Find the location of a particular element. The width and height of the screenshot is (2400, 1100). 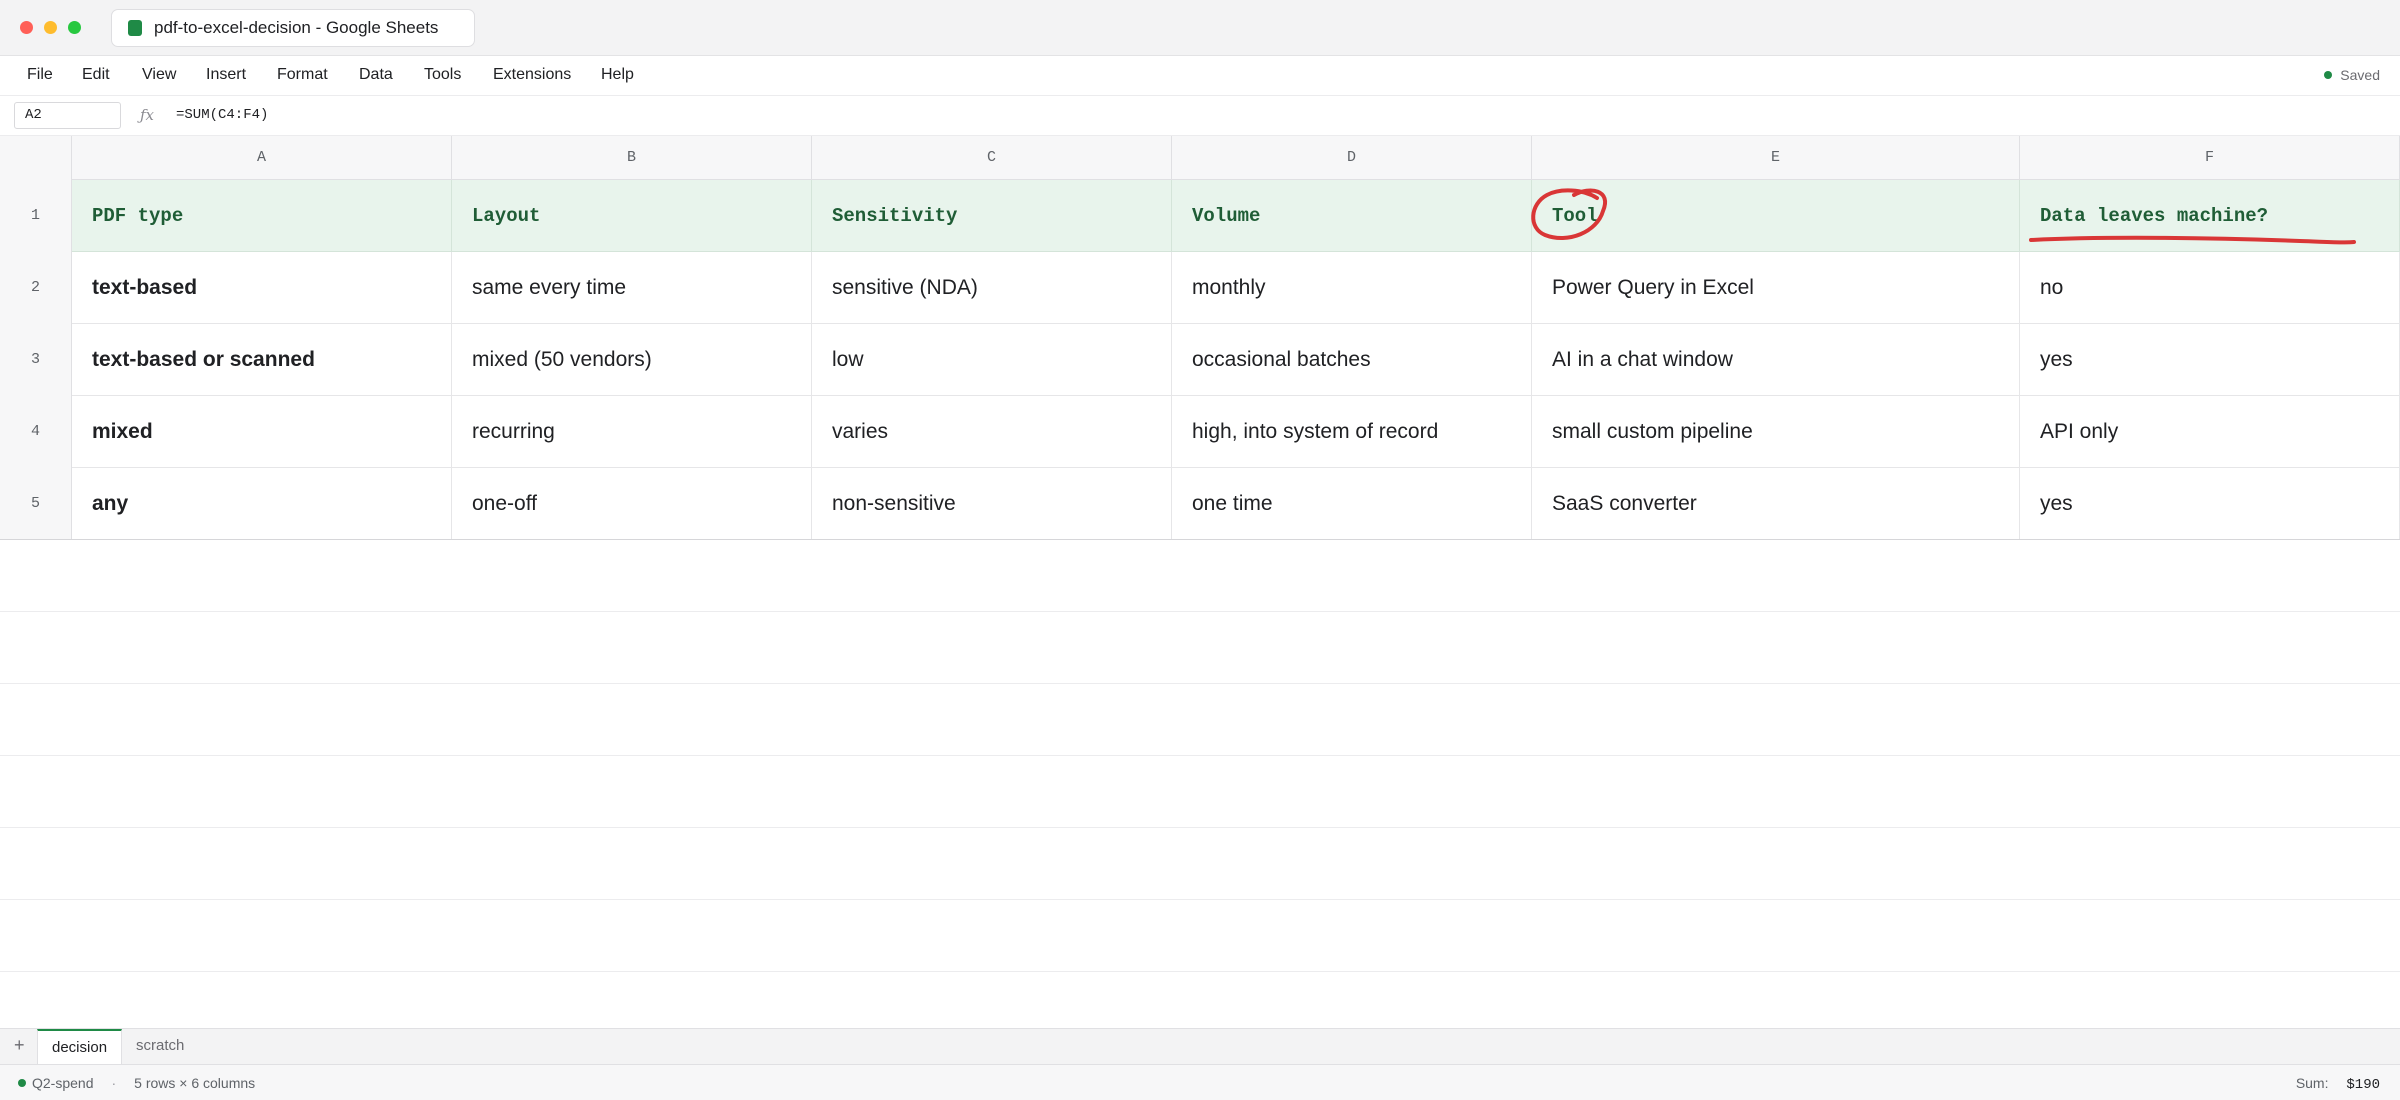

close-window-button is located at coordinates (26, 27).